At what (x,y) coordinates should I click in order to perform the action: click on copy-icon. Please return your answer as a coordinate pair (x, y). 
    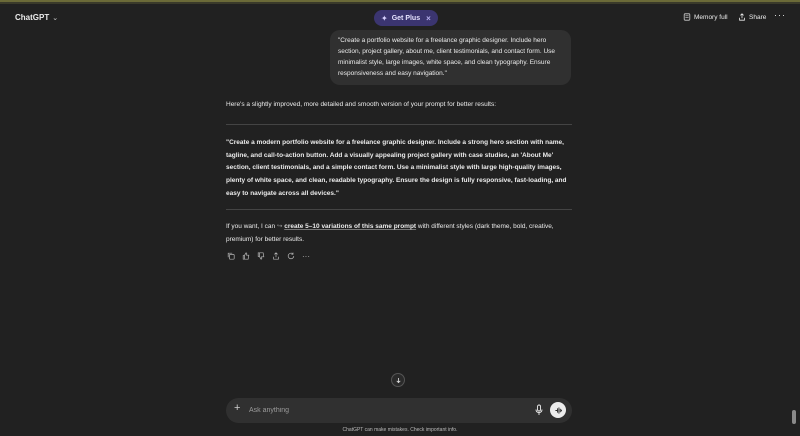
    Looking at the image, I should click on (231, 256).